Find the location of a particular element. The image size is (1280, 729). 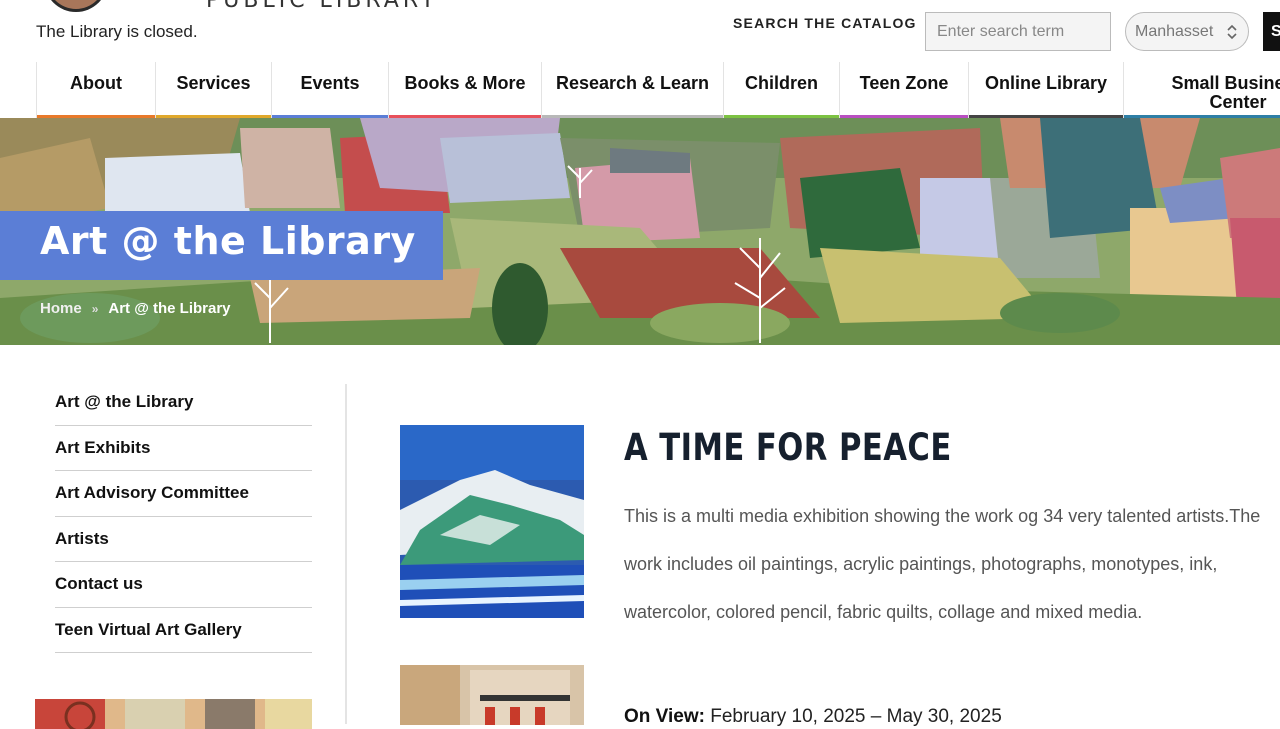

sidebar-item-art-at-the-library: Art @ the Library is located at coordinates (183, 403).